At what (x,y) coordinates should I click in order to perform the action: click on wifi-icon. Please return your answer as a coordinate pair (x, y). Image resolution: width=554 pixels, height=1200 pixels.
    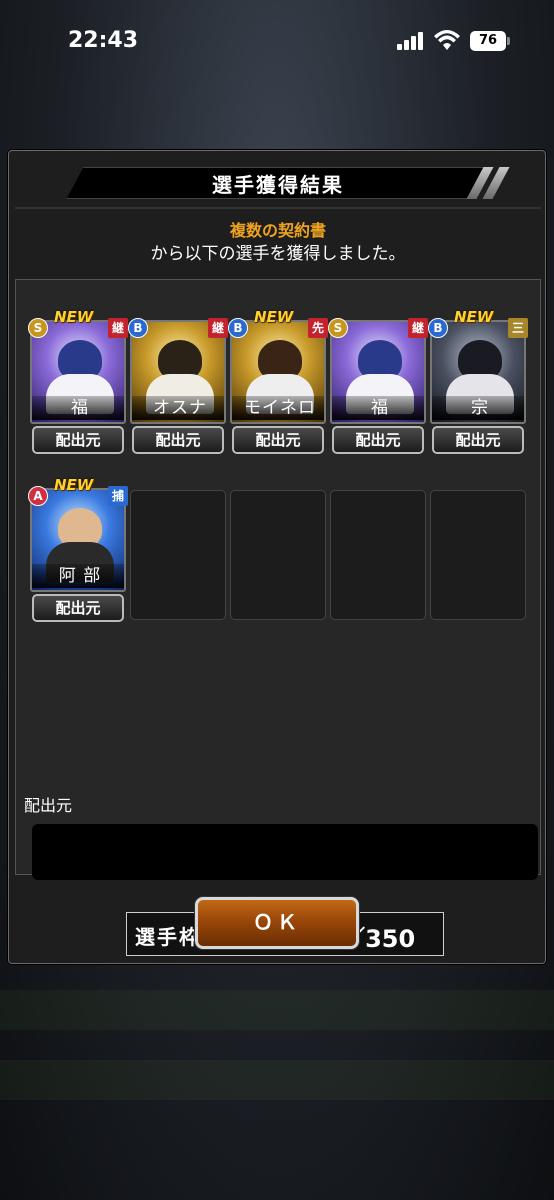
    Looking at the image, I should click on (447, 41).